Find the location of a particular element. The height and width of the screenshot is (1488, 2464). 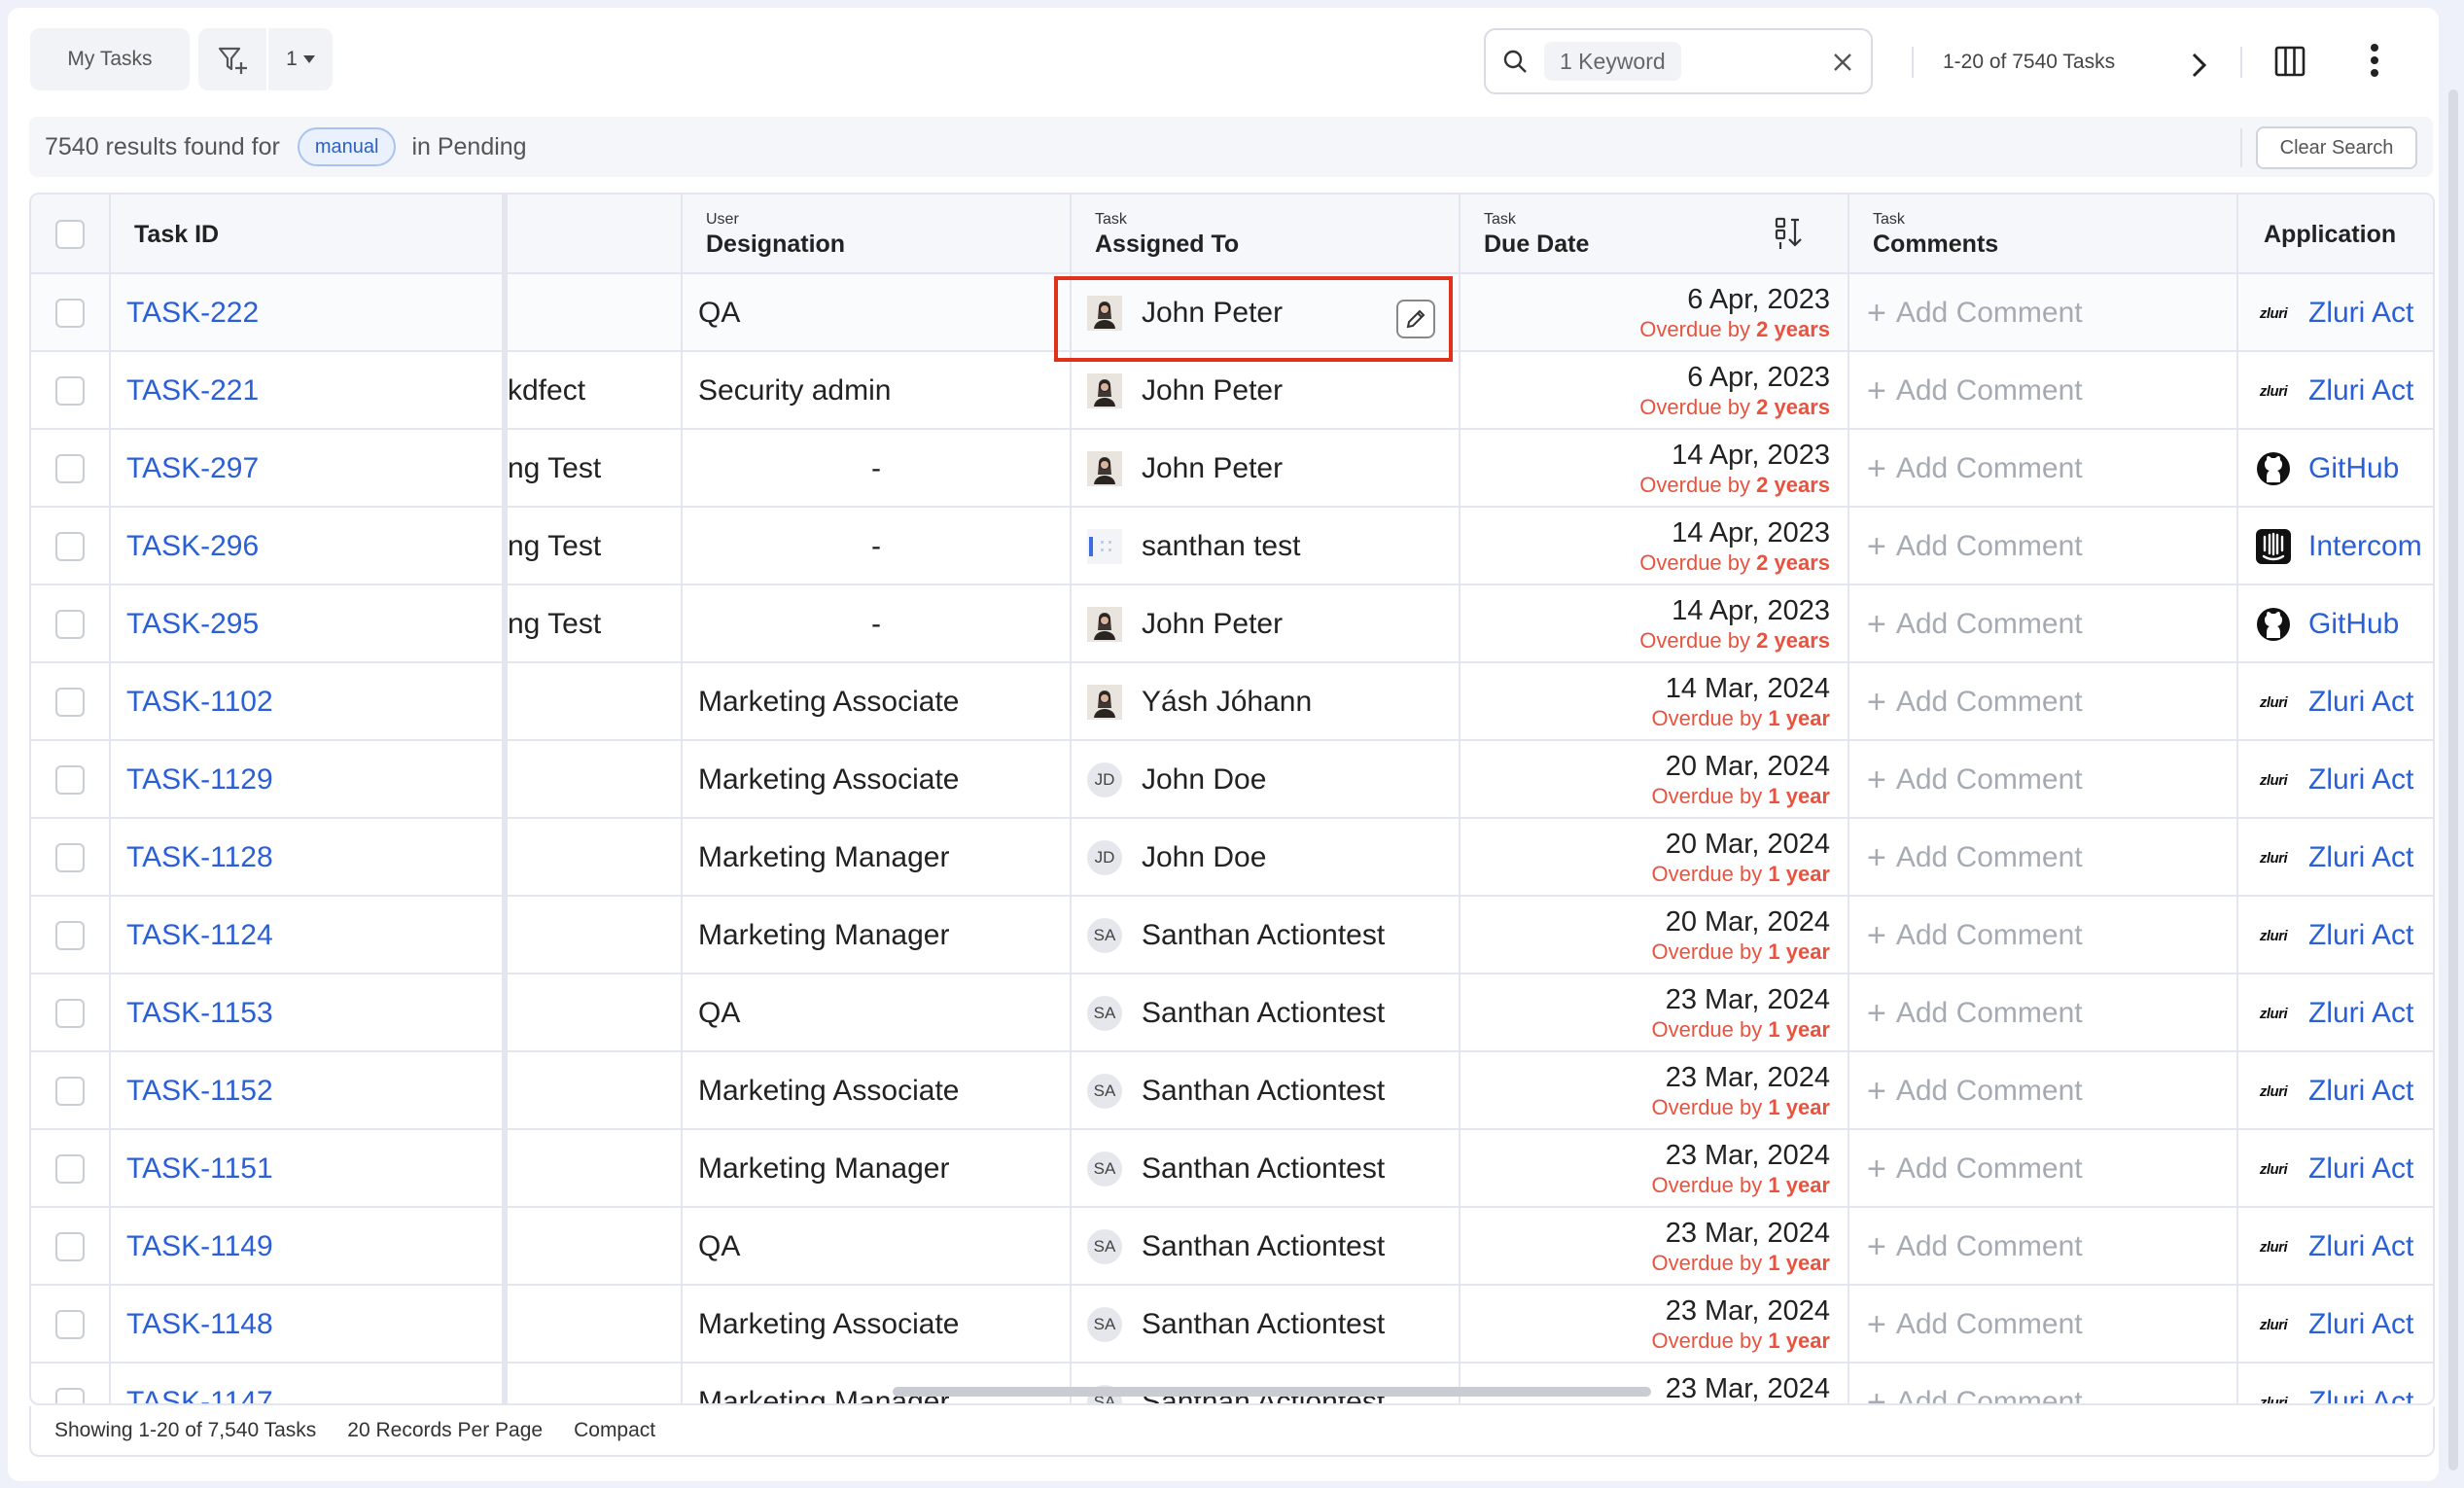

task-id-link: TASK-1148 is located at coordinates (307, 1325).